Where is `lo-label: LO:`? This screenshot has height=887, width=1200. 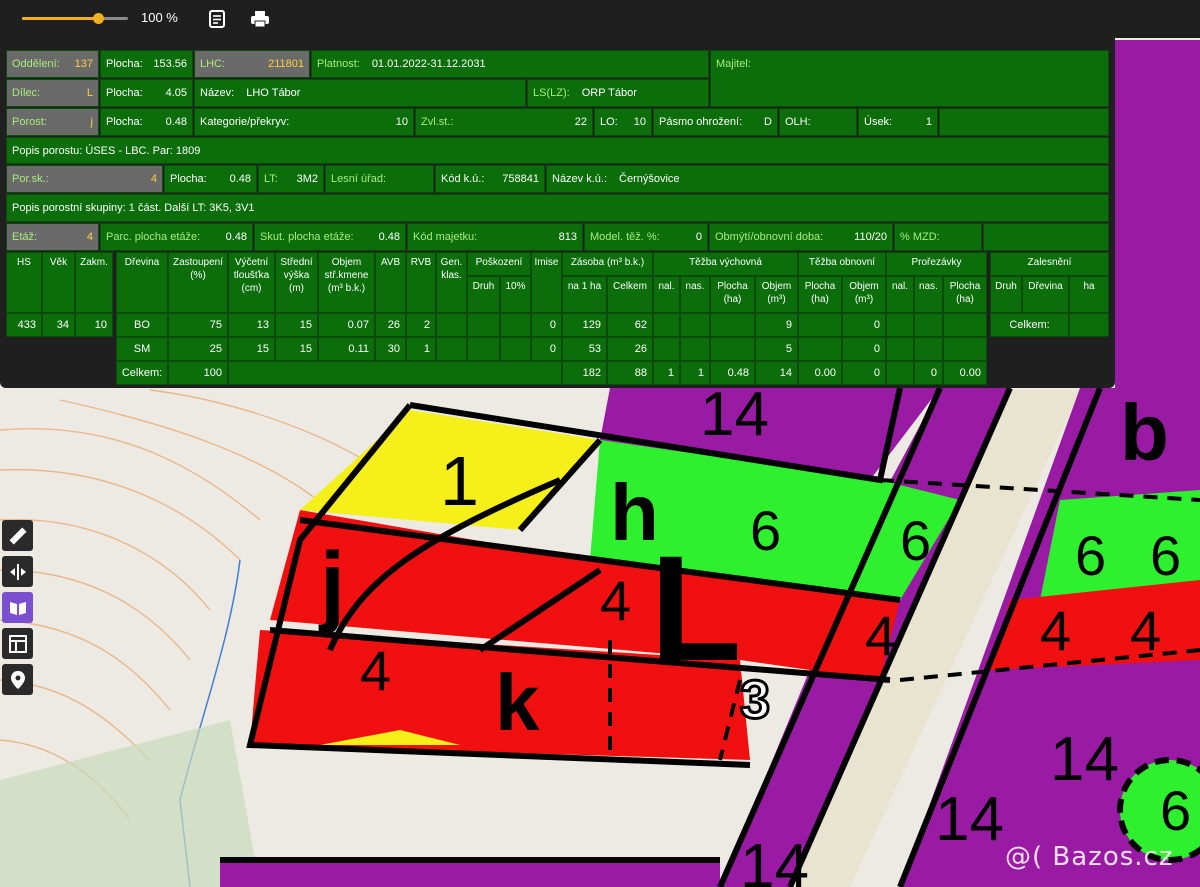
lo-label: LO: is located at coordinates (609, 122).